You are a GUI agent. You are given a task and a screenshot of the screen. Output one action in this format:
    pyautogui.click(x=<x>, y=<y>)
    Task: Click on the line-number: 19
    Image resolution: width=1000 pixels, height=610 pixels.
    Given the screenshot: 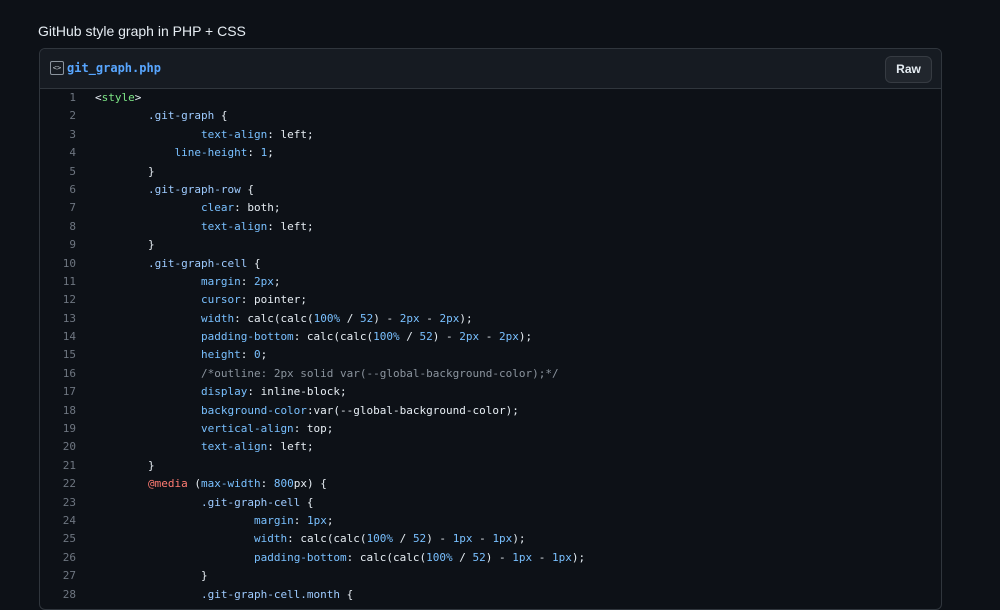 What is the action you would take?
    pyautogui.click(x=58, y=429)
    